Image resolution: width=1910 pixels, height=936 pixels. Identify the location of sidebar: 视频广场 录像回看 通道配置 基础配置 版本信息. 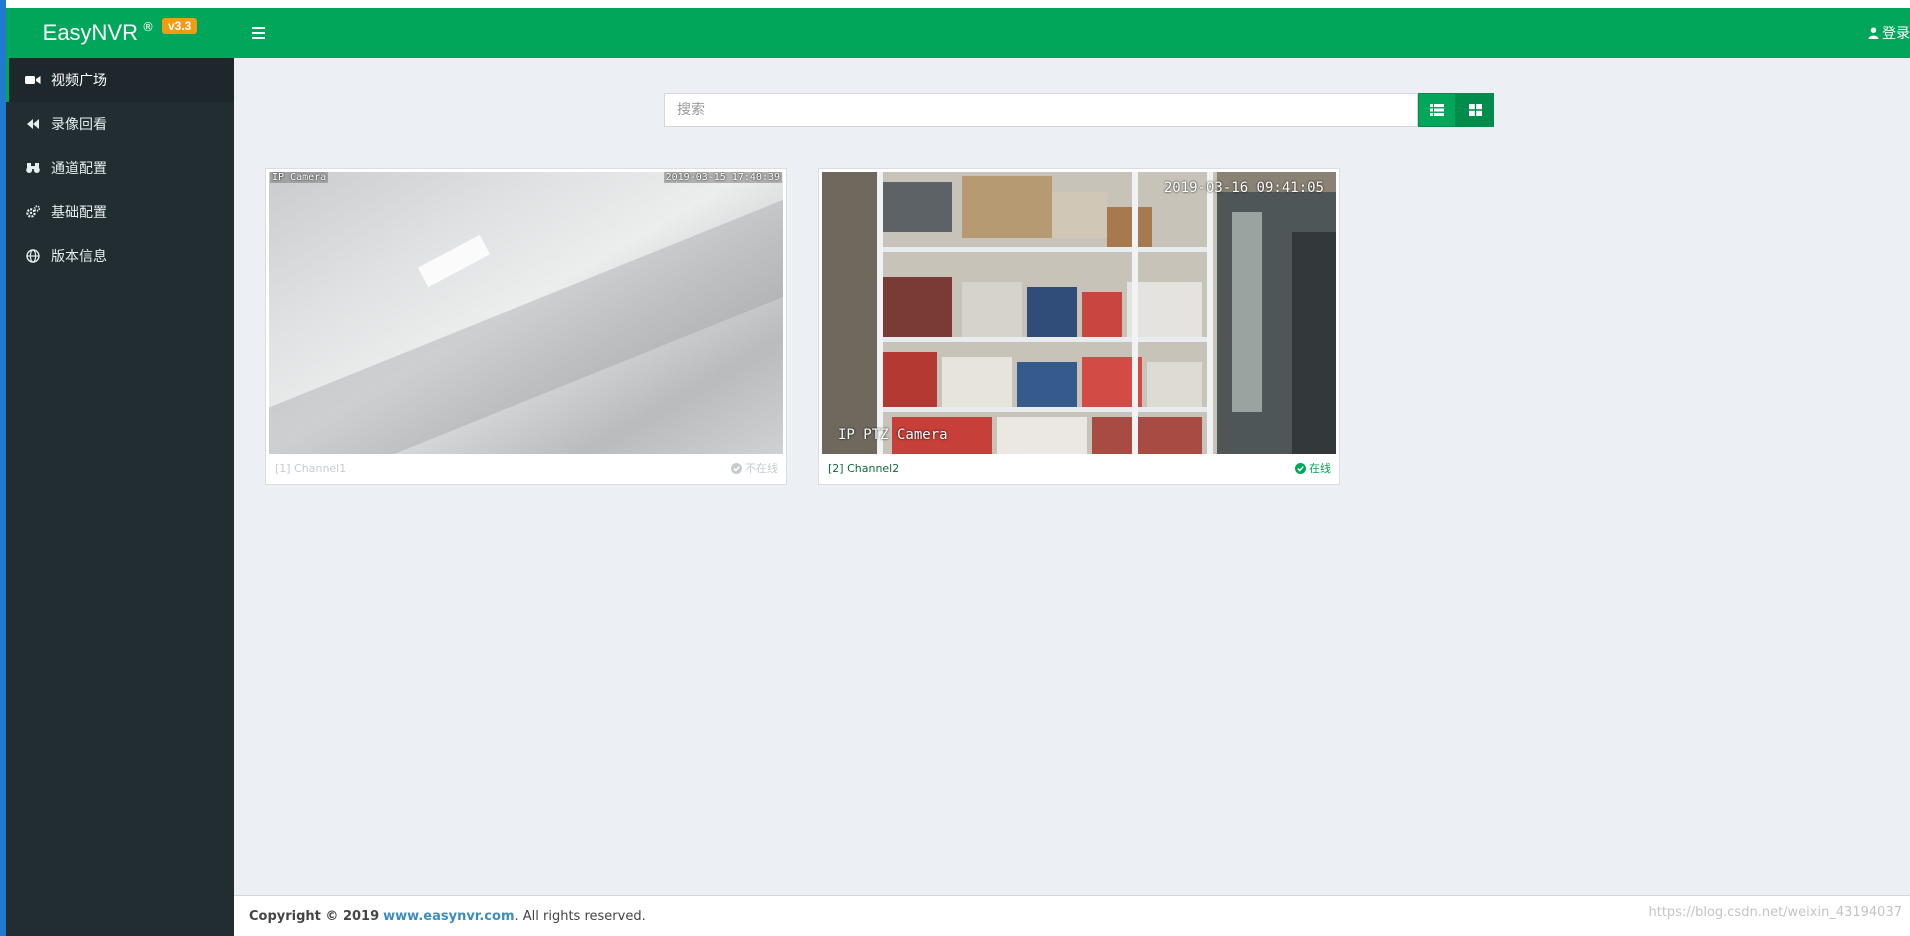
(120, 497).